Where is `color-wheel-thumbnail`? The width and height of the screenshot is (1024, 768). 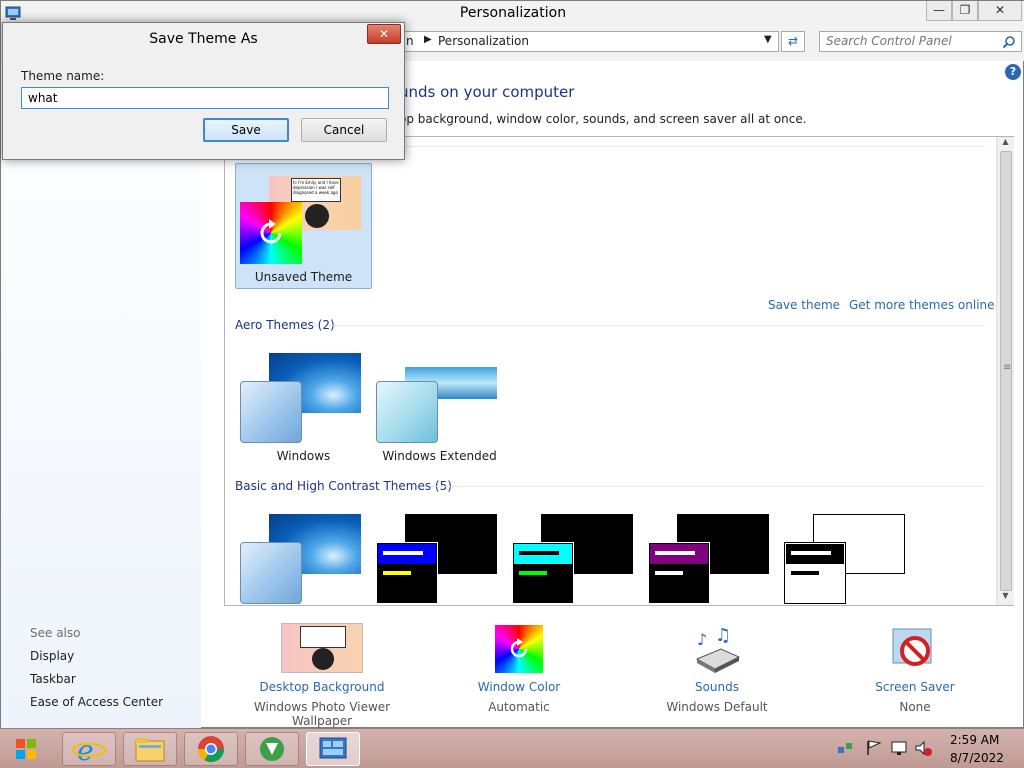 color-wheel-thumbnail is located at coordinates (271, 233).